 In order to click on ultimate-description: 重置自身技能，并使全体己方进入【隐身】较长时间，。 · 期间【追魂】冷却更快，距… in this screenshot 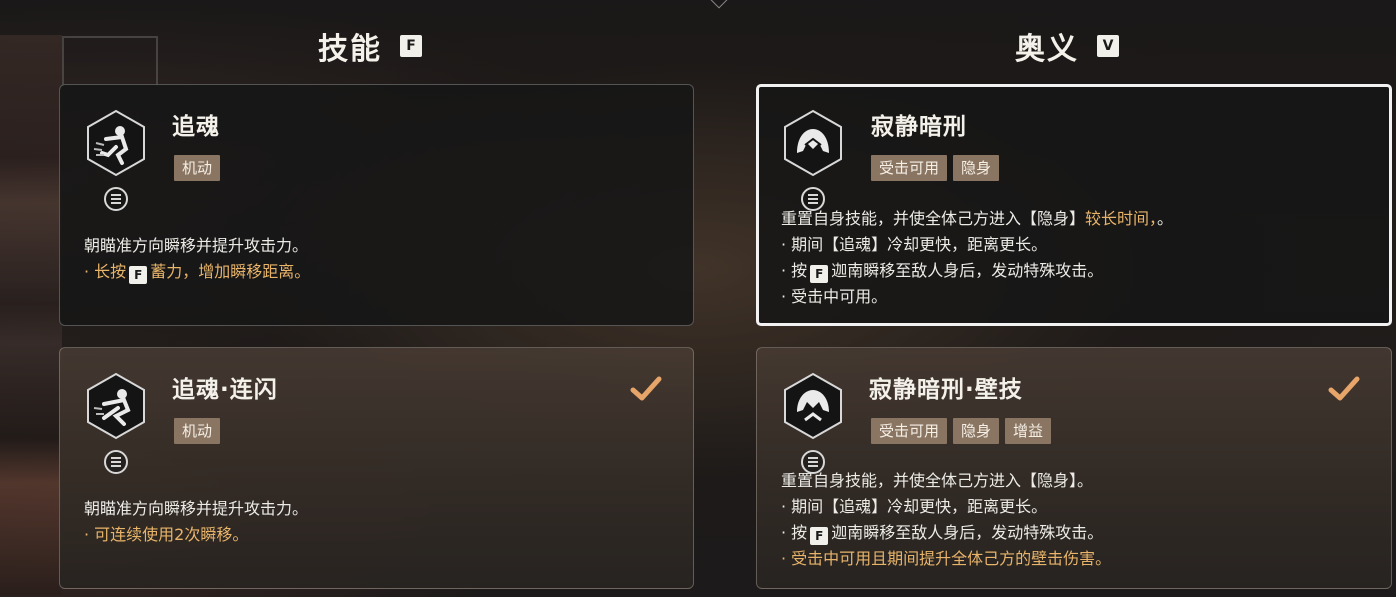, I will do `click(1075, 258)`.